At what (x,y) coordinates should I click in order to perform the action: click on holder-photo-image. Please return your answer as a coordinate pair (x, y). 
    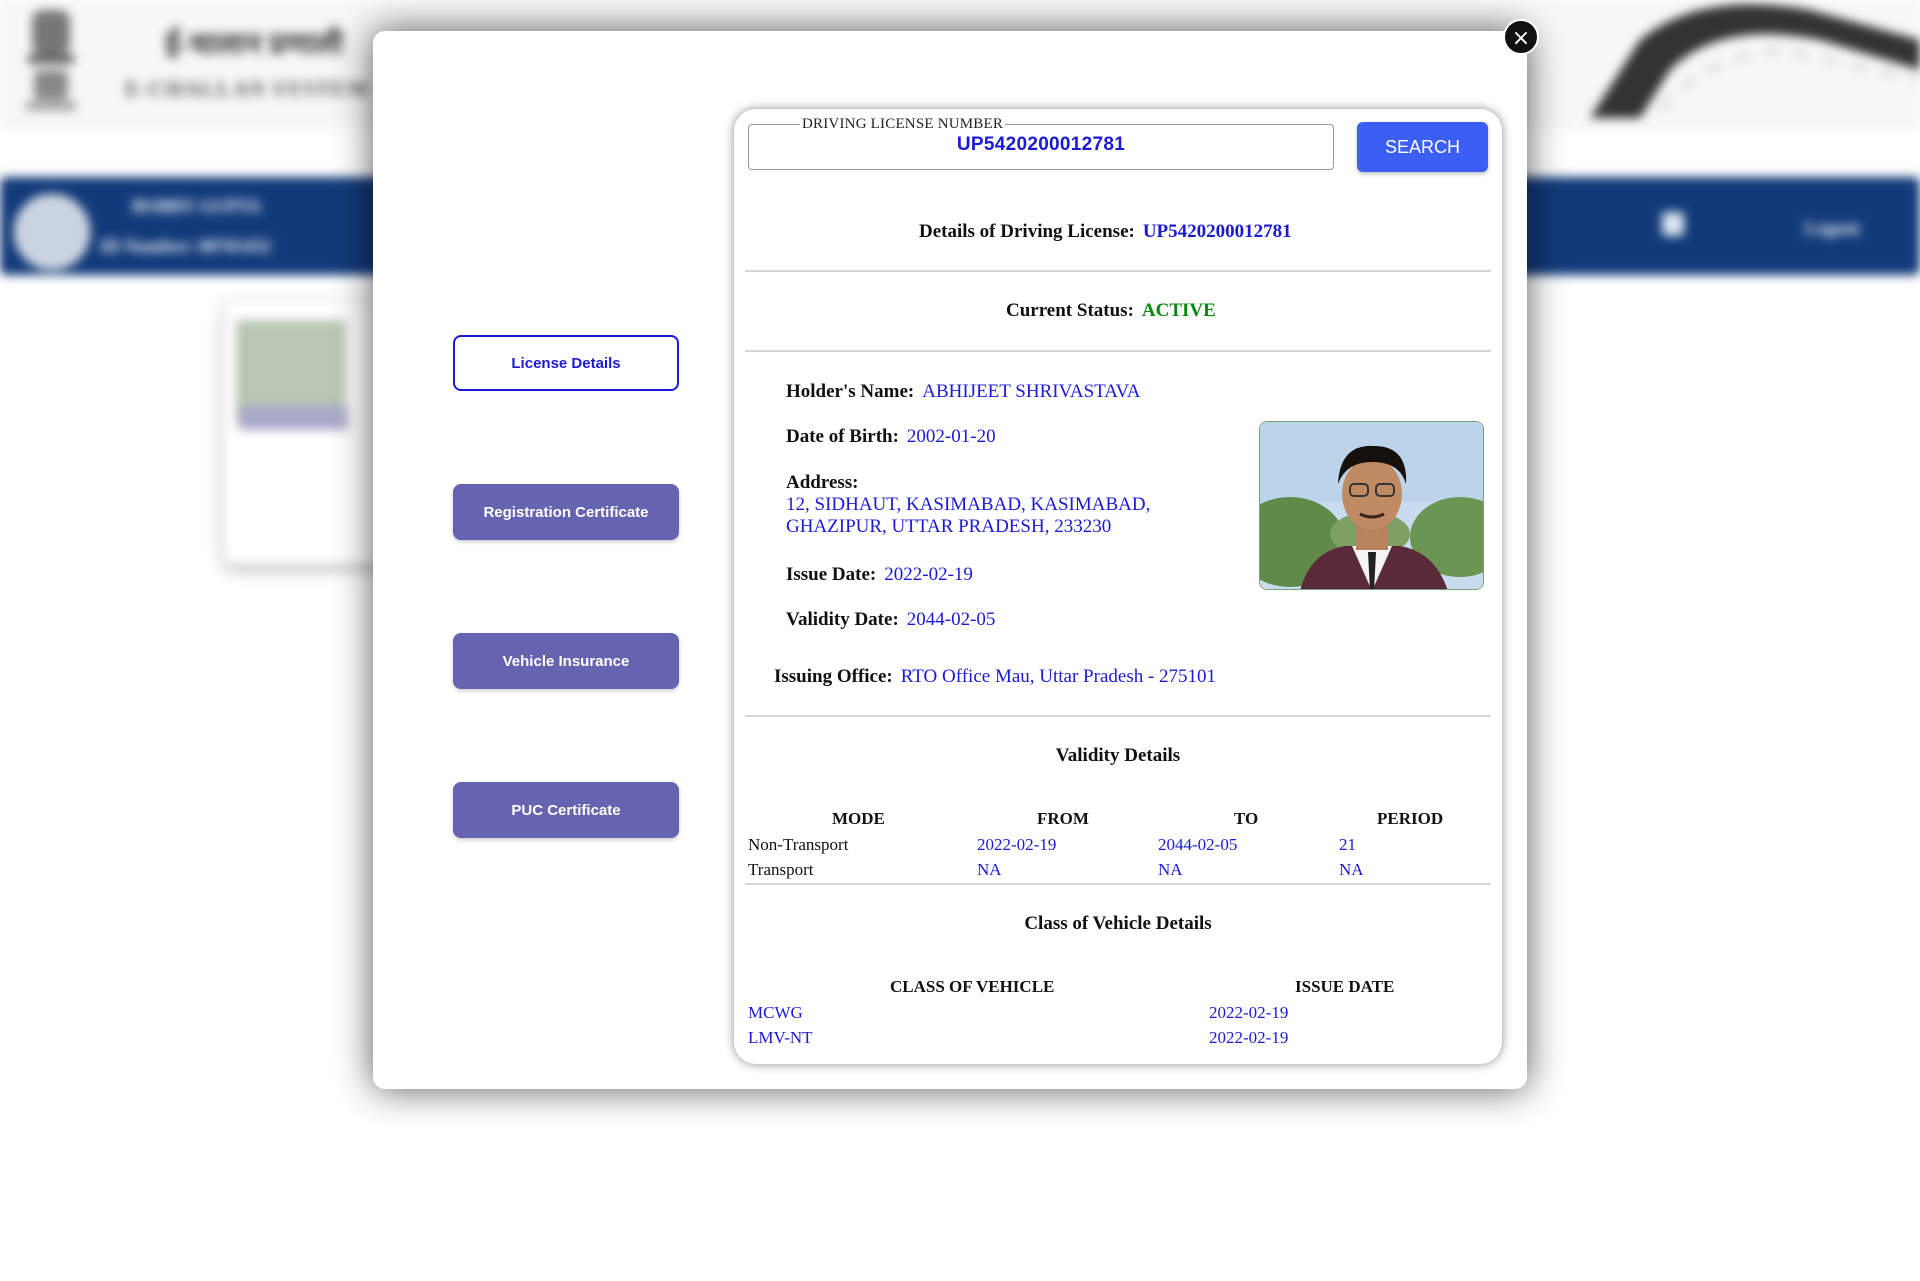
    Looking at the image, I should click on (1371, 505).